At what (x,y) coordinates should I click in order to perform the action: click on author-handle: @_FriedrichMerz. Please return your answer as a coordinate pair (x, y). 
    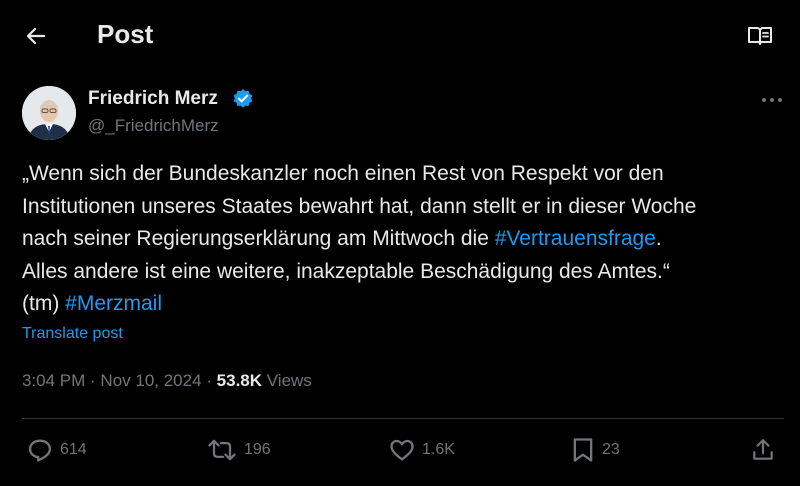
    Looking at the image, I should click on (153, 126).